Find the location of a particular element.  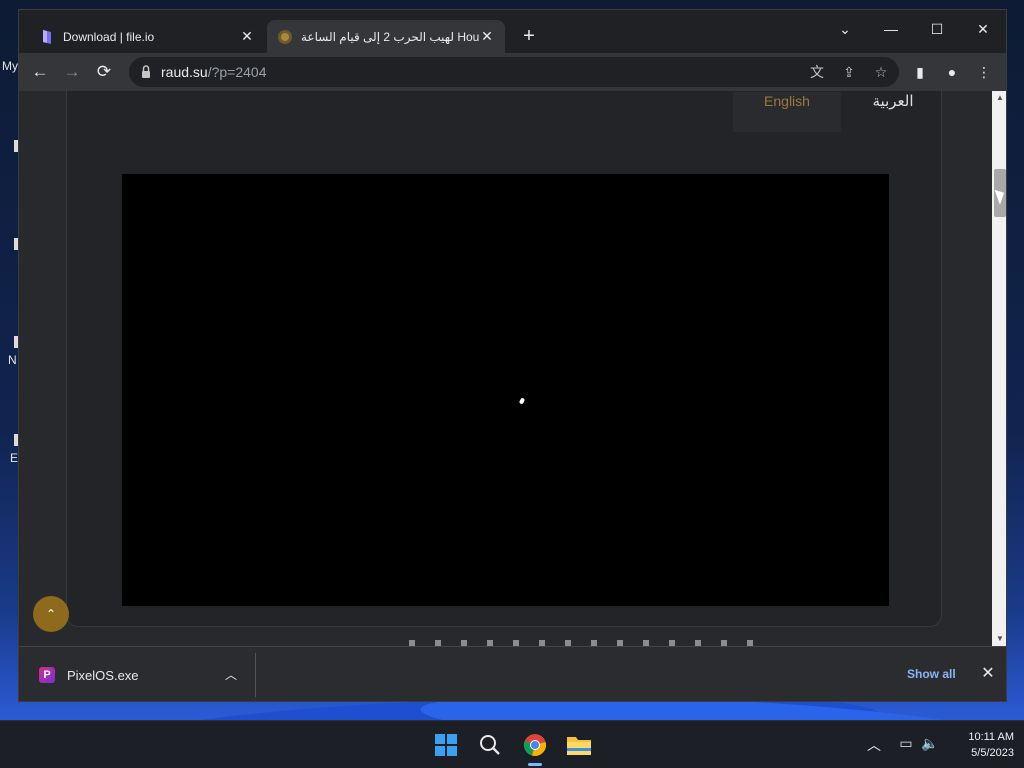

tab-raud: لهيب الحرب 2 إلى قيام الساعة Hour ✕ is located at coordinates (386, 36).